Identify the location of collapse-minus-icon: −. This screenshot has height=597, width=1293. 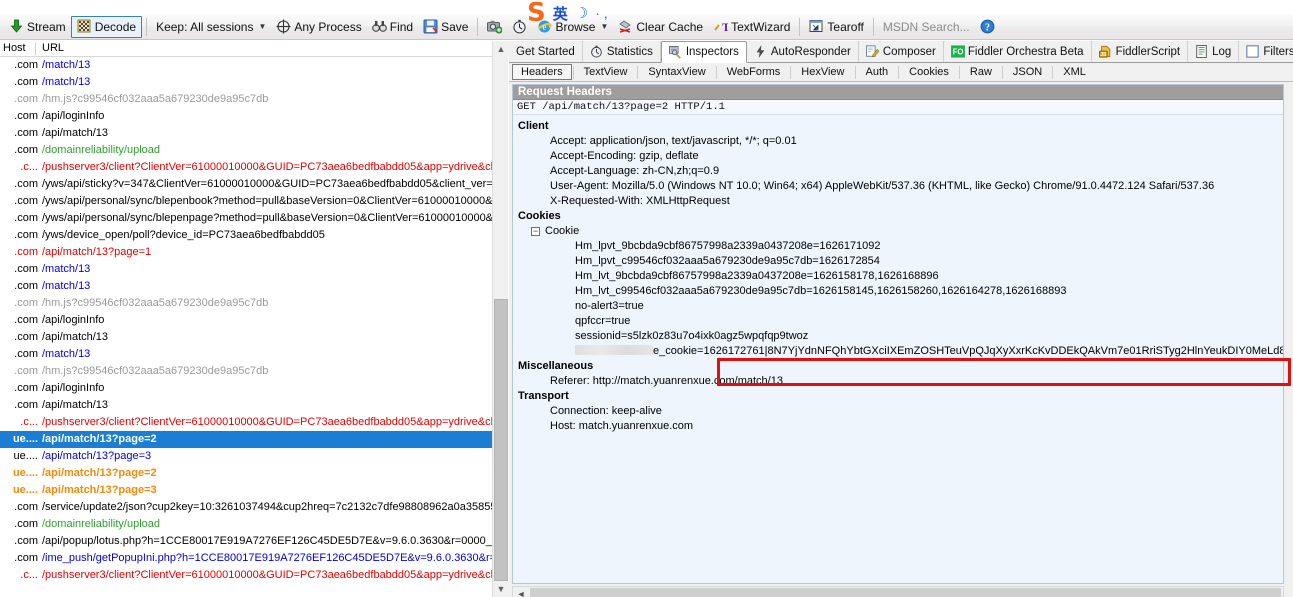
(535, 231).